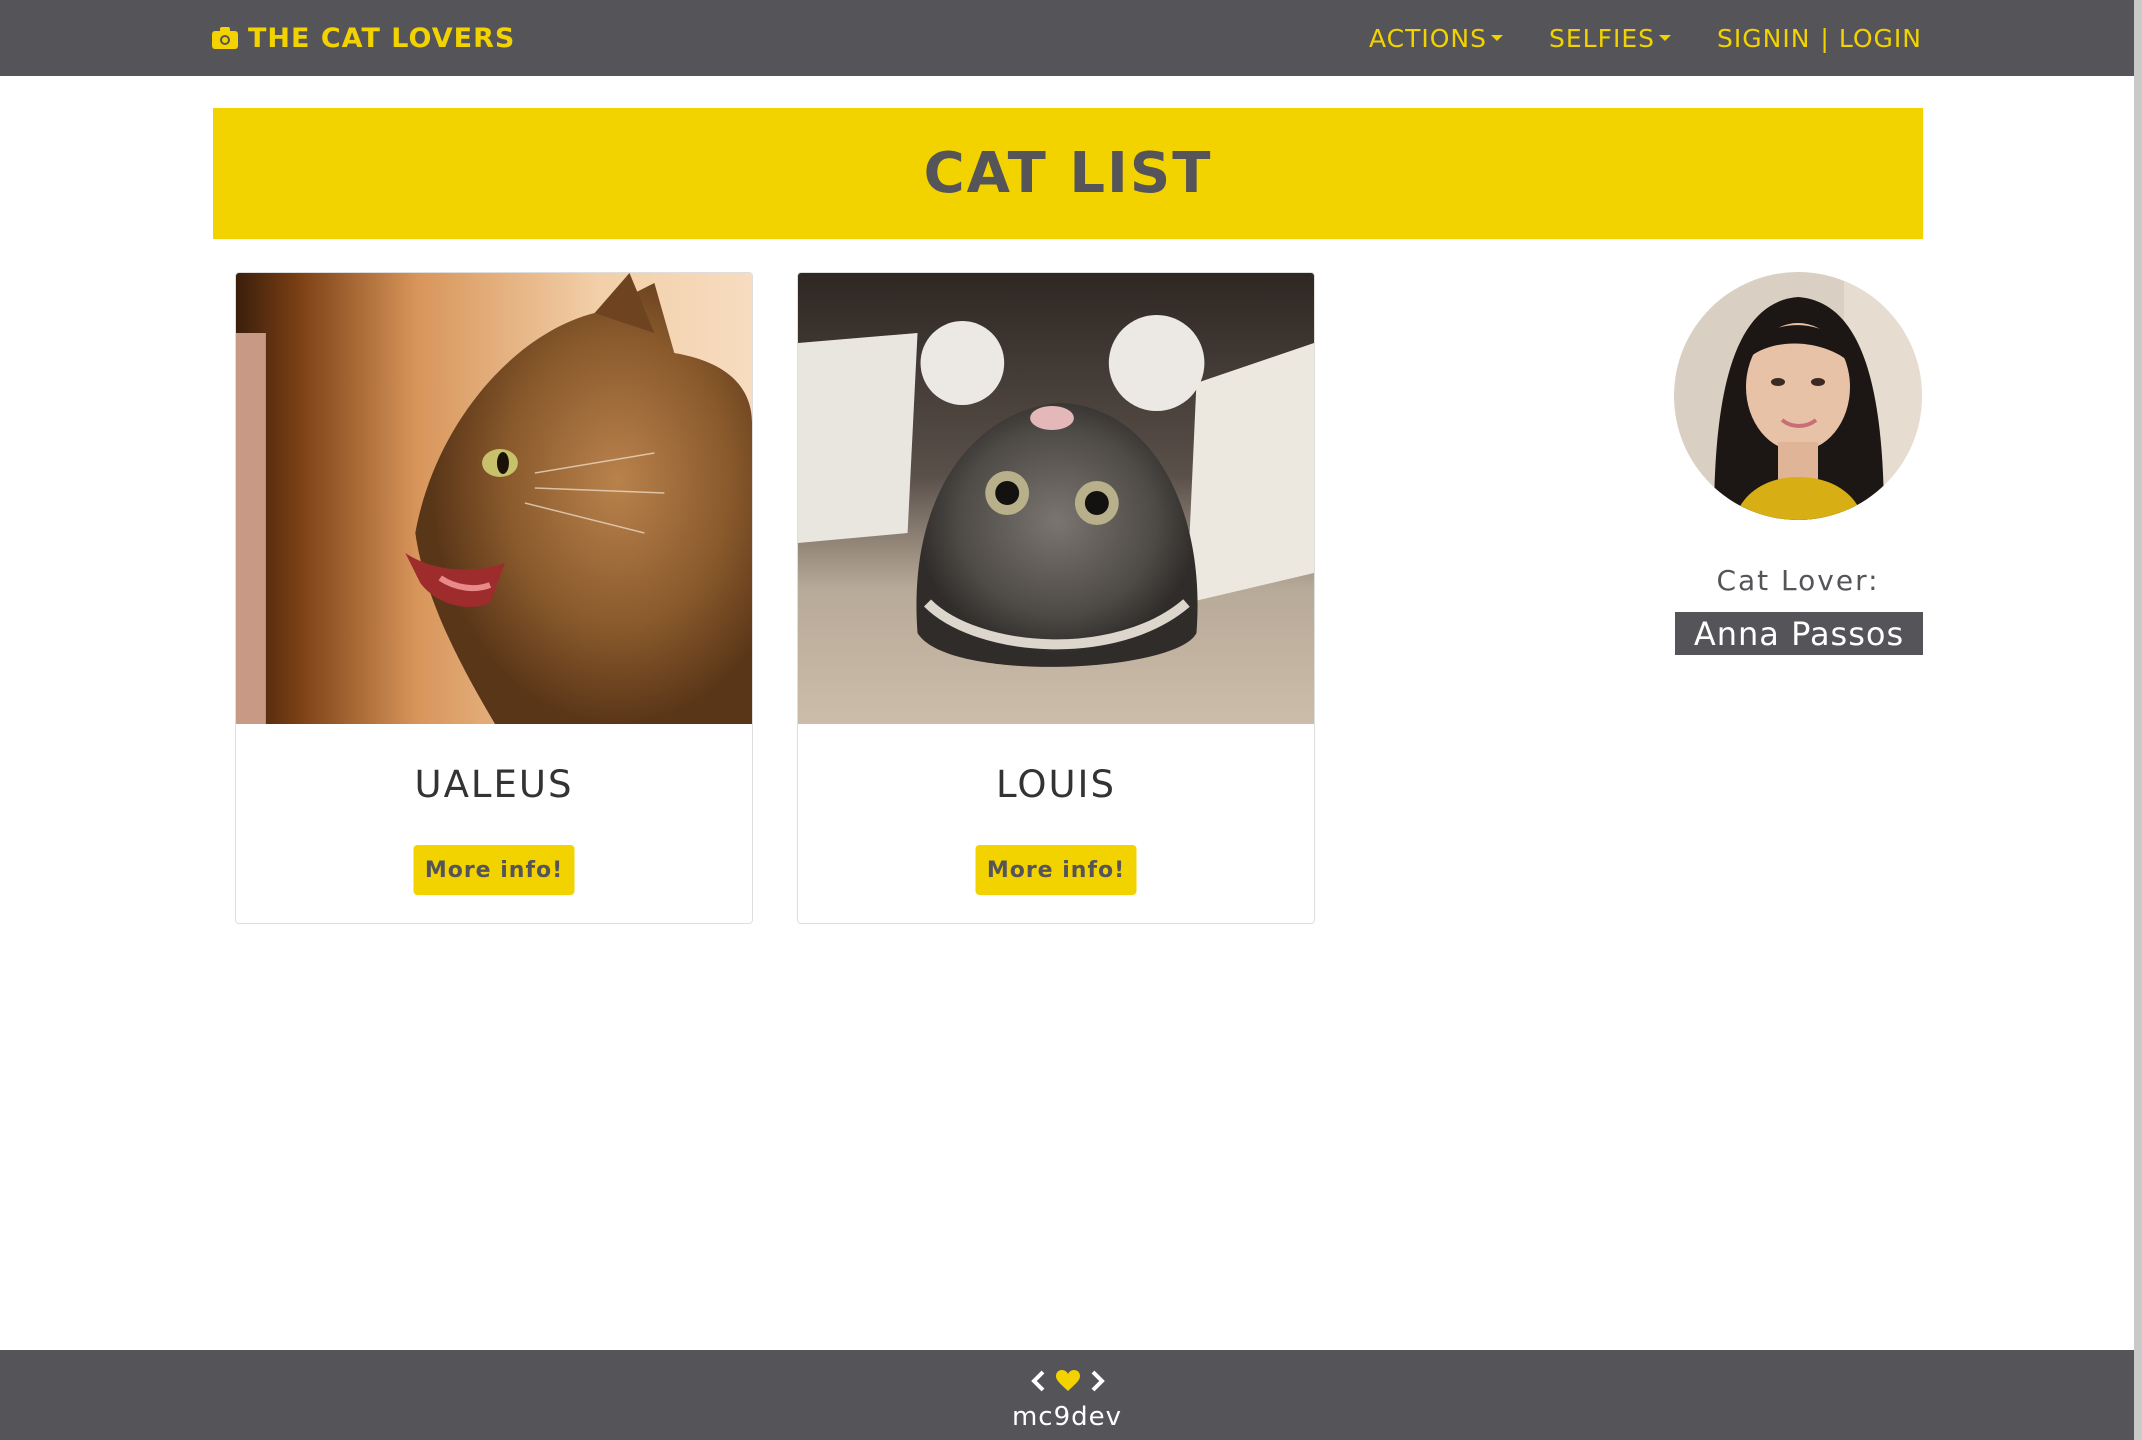  I want to click on nav-links: ACTIONS SELFIES SIGNIN | LOGIN, so click(1645, 38).